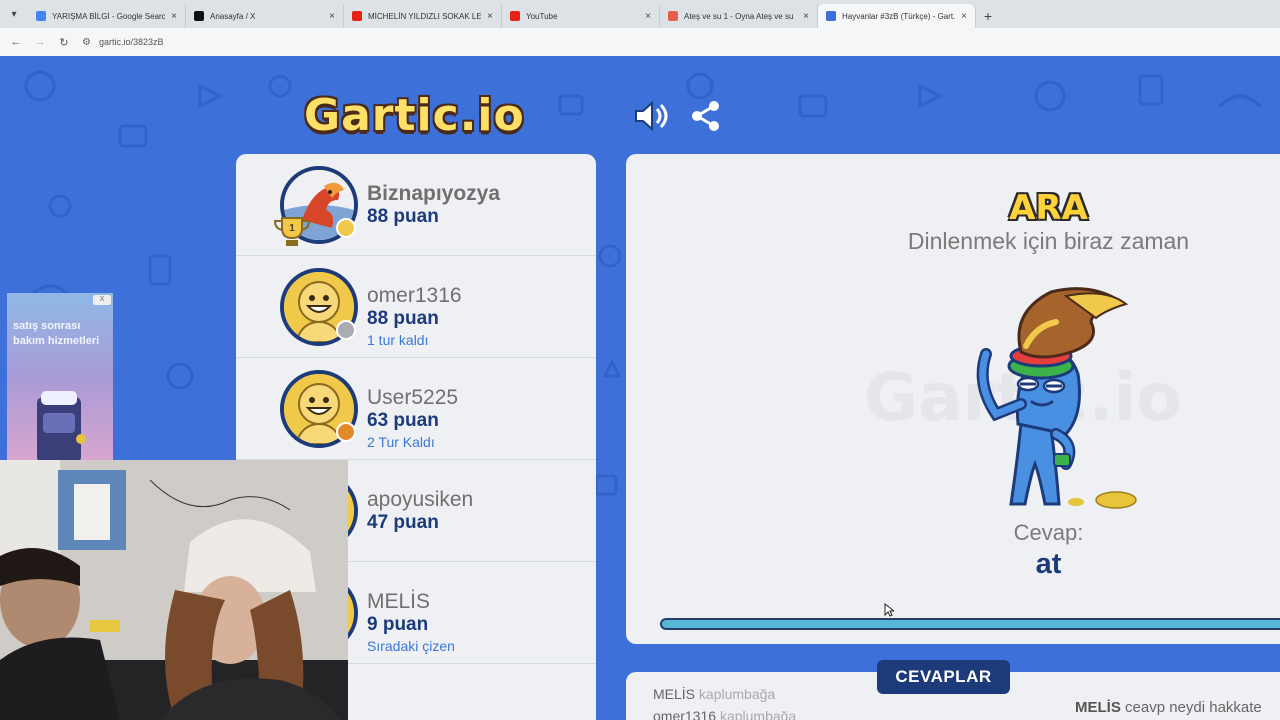 This screenshot has width=1280, height=720. I want to click on answers-tab-button: CEVAPLAR, so click(943, 677).